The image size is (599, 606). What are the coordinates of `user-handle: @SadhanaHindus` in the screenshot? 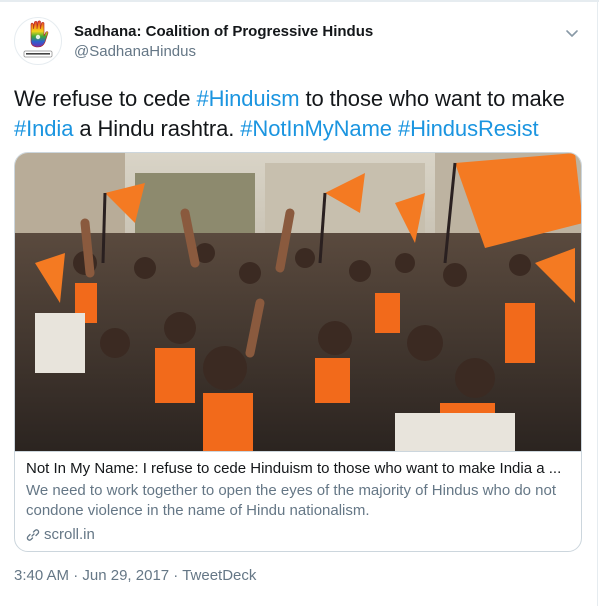 It's located at (223, 52).